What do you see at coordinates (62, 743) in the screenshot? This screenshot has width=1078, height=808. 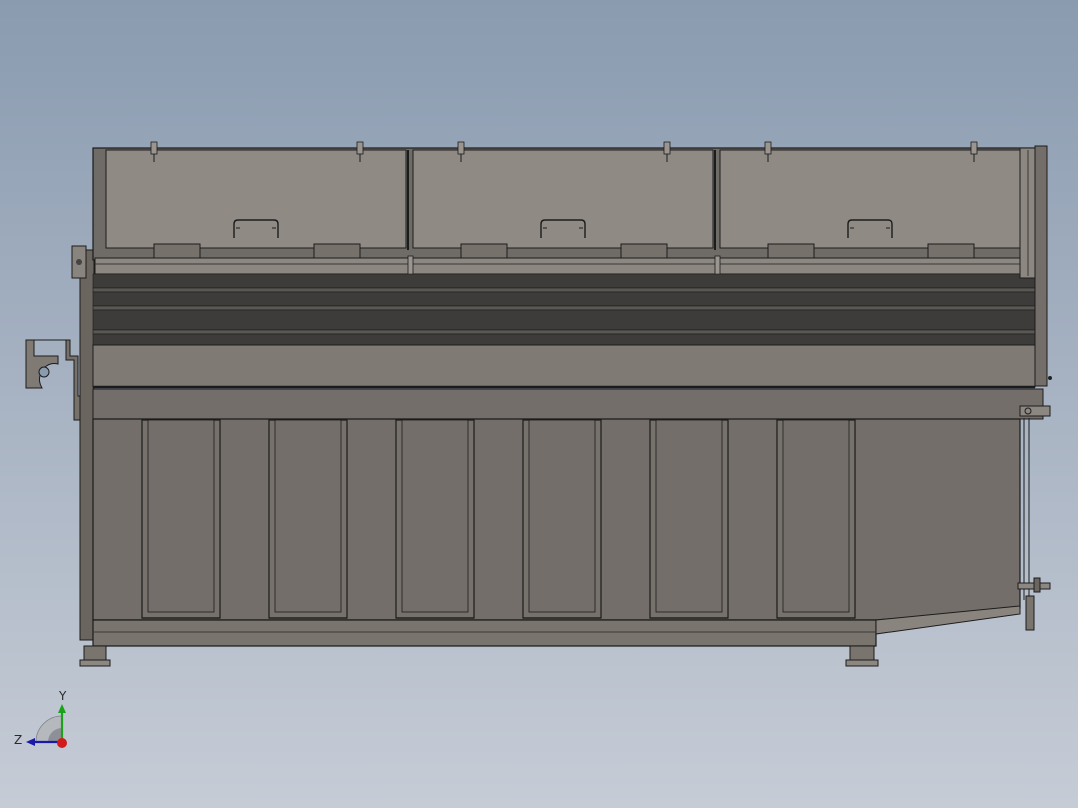 I see `x-axis-icon` at bounding box center [62, 743].